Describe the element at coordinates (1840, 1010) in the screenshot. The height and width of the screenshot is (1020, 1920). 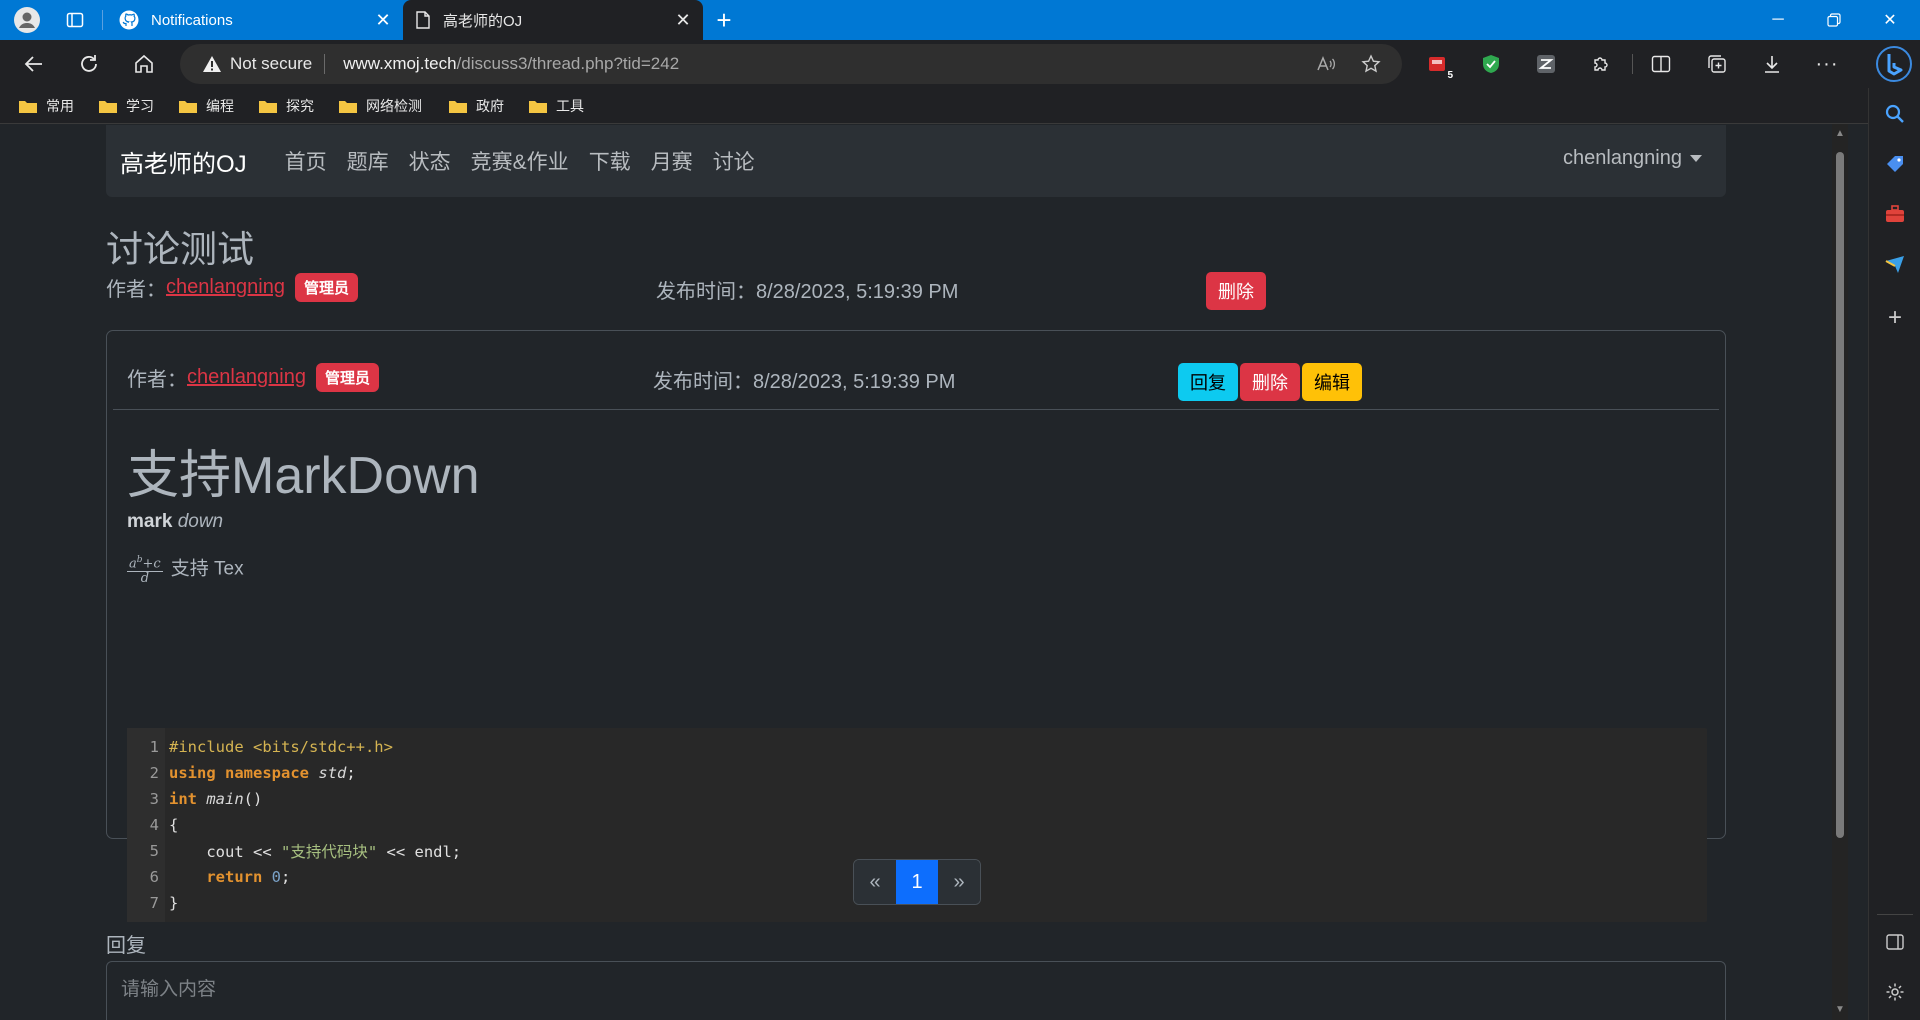
I see `scroll-down-icon: ▼` at that location.